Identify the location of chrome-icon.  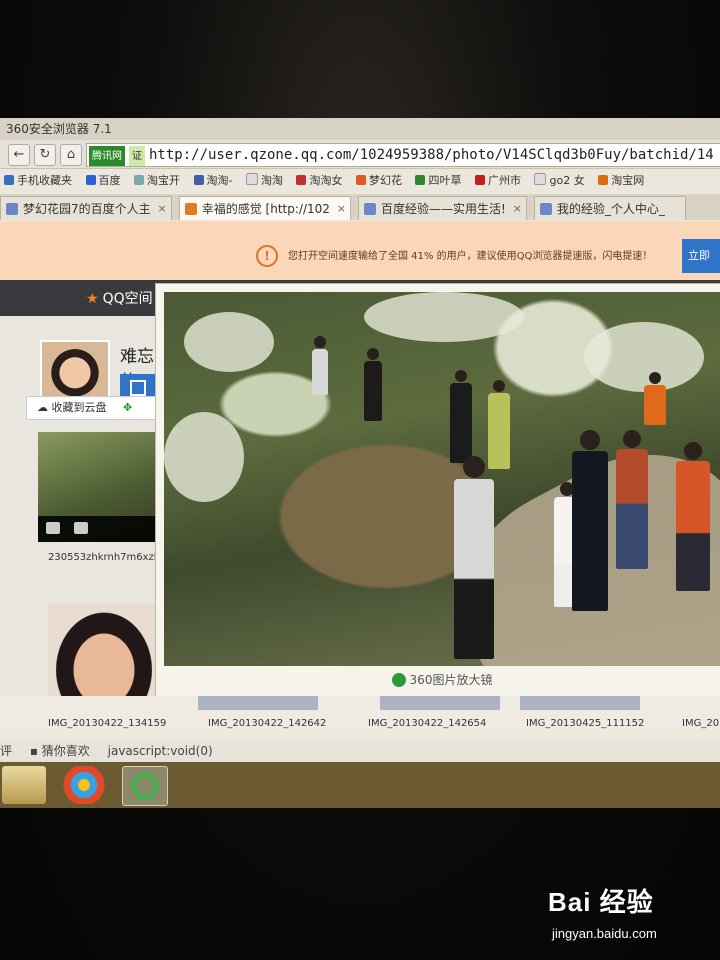
(84, 785).